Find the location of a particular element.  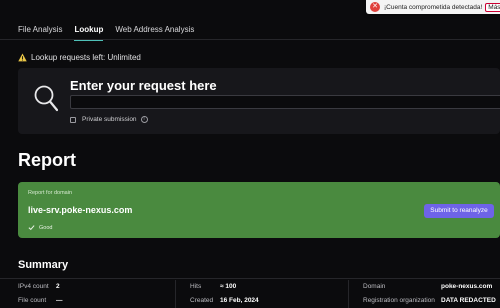

private-submission-label: Private submission is located at coordinates (109, 119).